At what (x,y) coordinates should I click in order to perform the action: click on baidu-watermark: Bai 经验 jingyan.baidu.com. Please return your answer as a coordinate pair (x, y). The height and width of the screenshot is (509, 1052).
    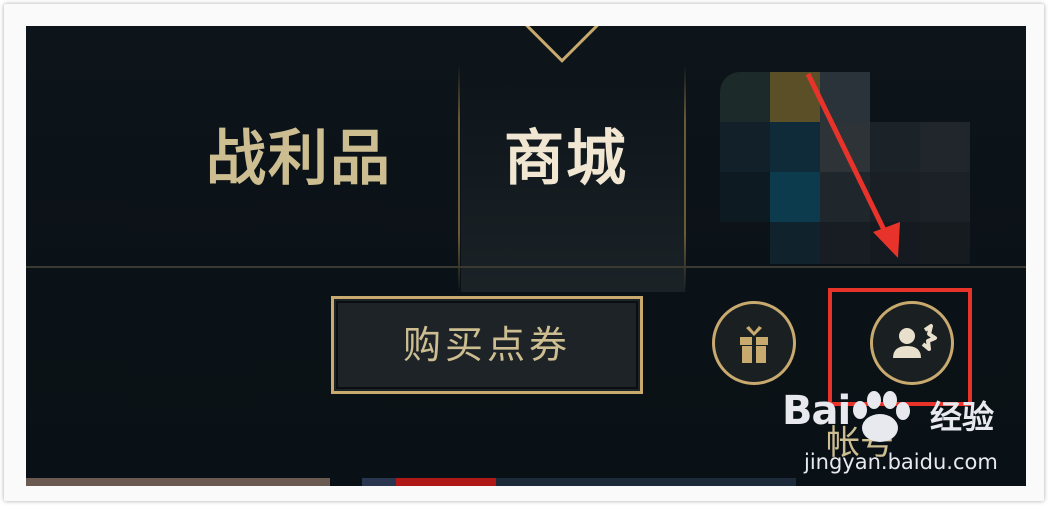
    Looking at the image, I should click on (902, 436).